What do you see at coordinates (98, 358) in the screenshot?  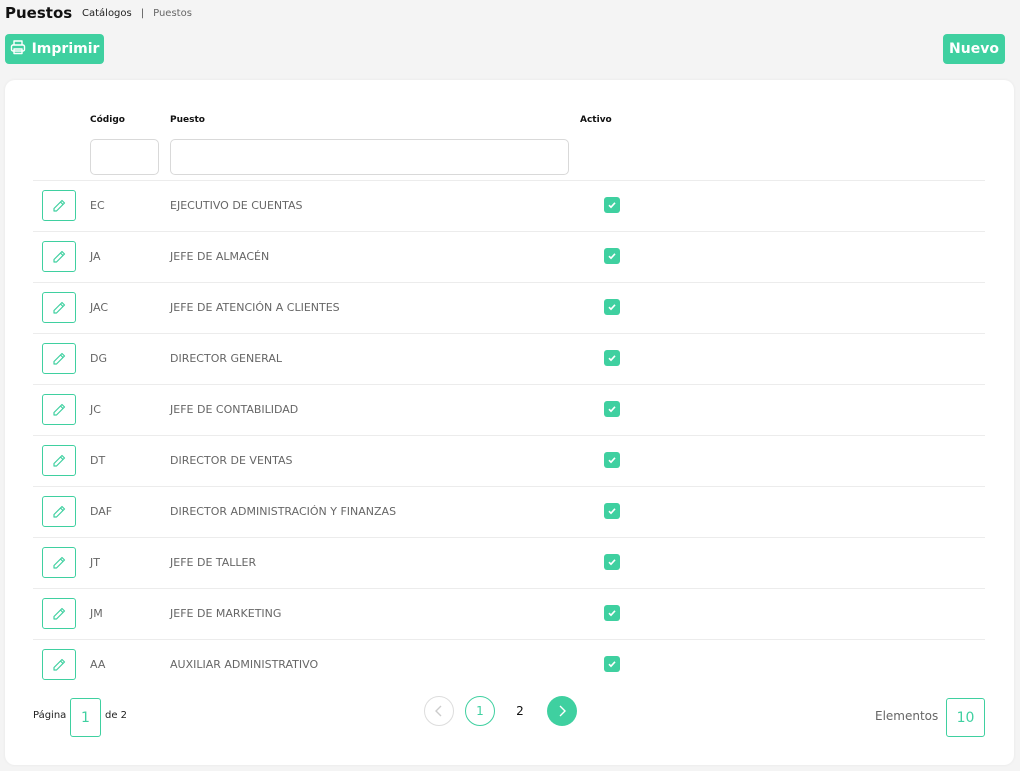 I see `row-code: DG` at bounding box center [98, 358].